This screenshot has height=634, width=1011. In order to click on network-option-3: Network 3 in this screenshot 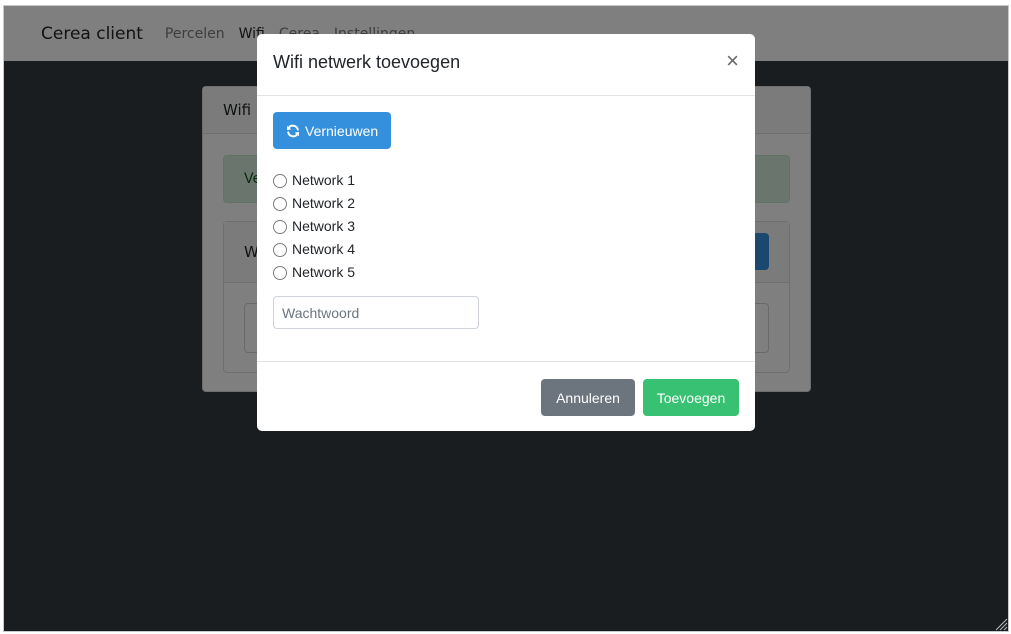, I will do `click(314, 225)`.